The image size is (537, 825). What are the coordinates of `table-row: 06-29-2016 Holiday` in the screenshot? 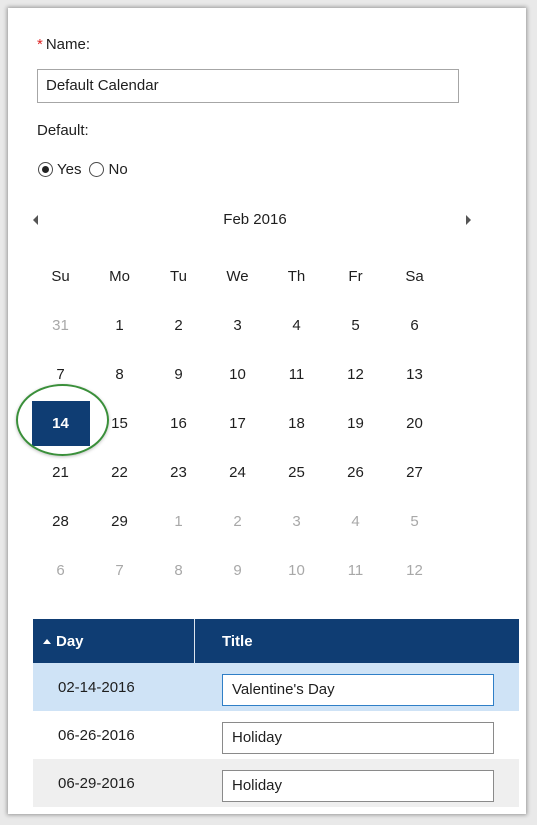 It's located at (276, 783).